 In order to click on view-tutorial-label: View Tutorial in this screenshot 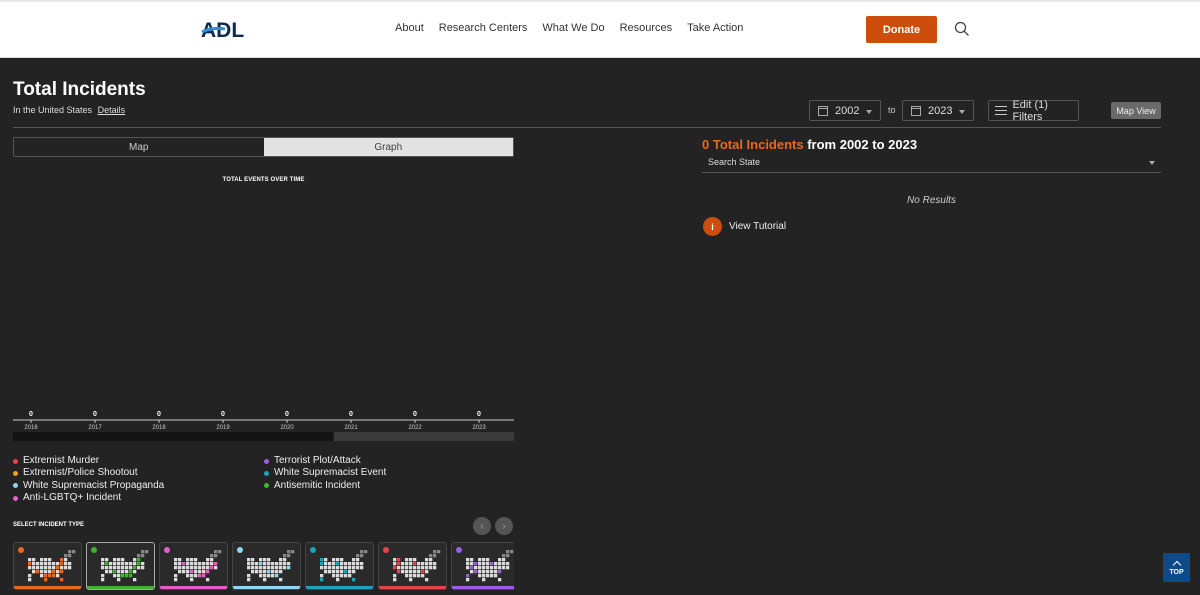, I will do `click(758, 226)`.